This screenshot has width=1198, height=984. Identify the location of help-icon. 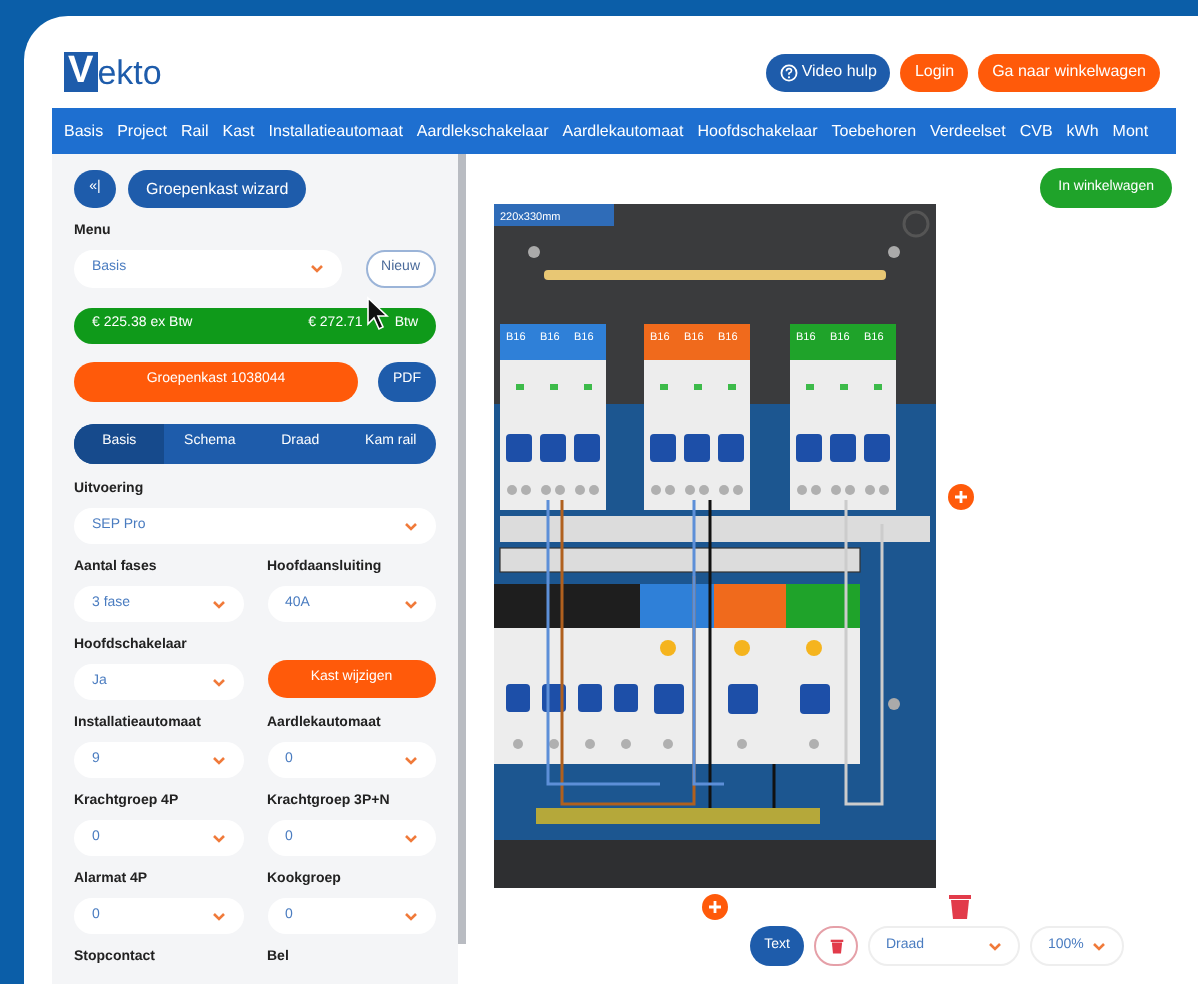
(788, 72).